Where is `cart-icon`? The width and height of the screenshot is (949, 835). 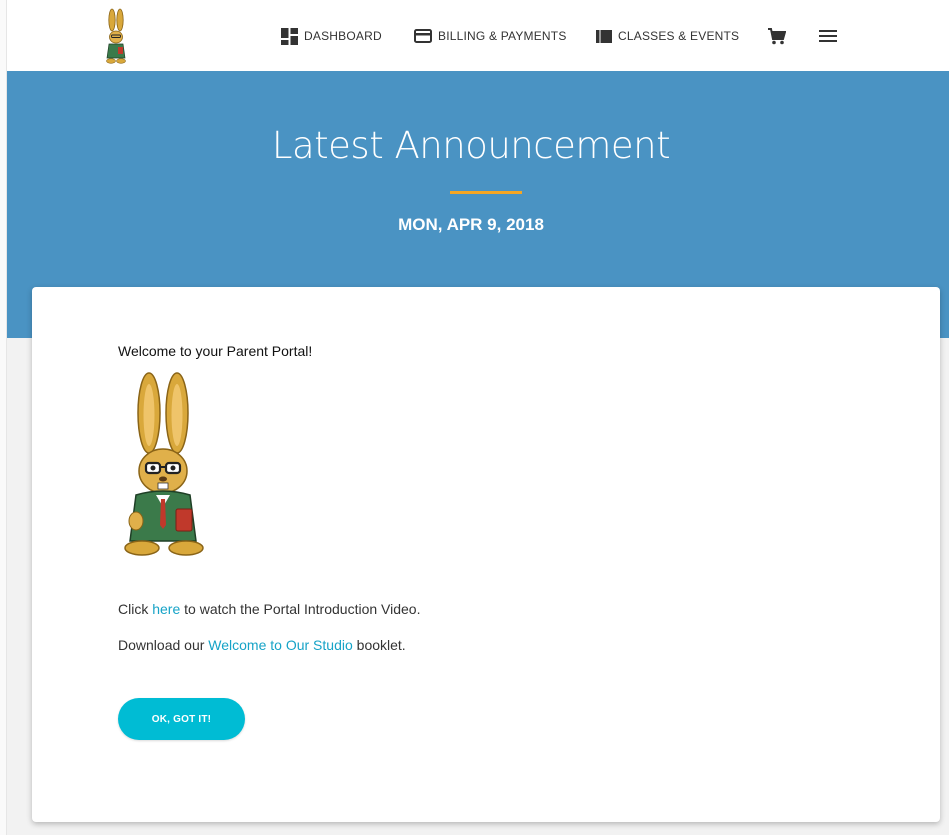 cart-icon is located at coordinates (777, 36).